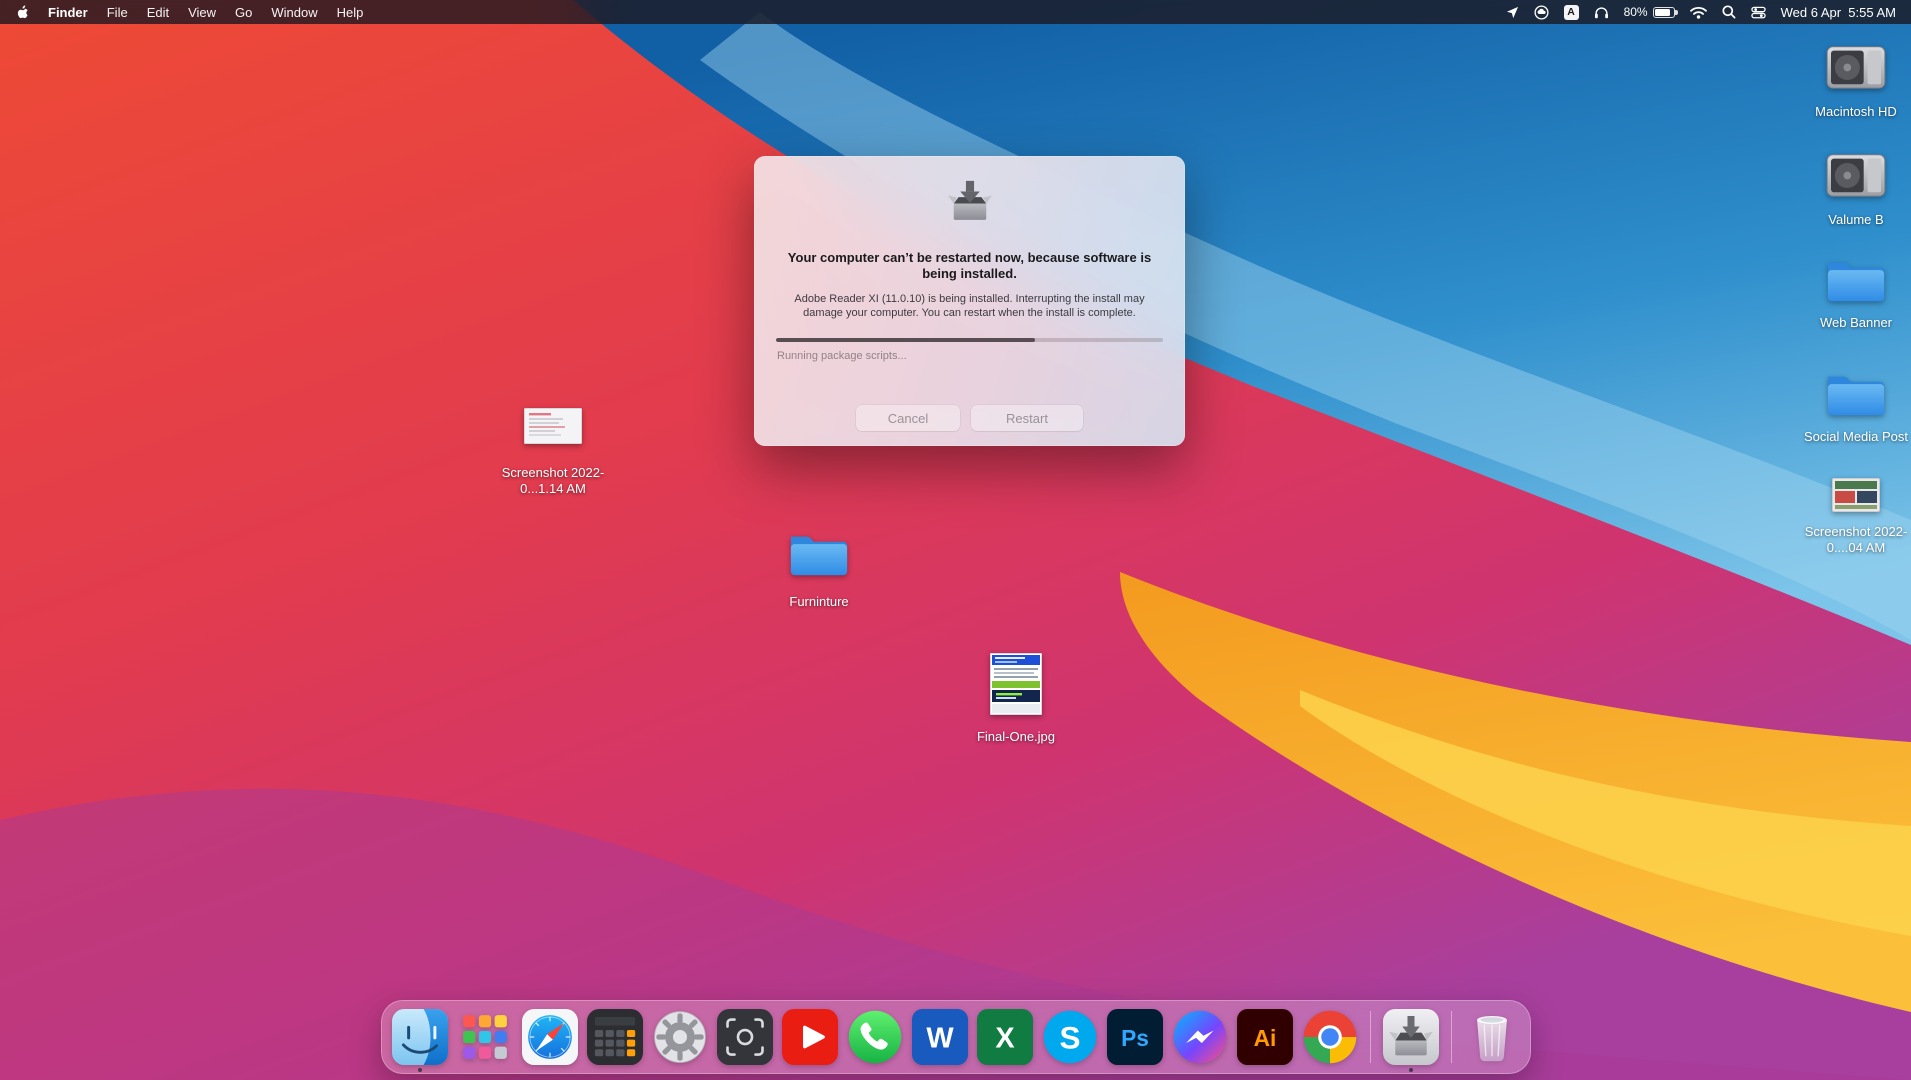 This screenshot has height=1080, width=1911. What do you see at coordinates (419, 1037) in the screenshot?
I see `dock-finder-icon` at bounding box center [419, 1037].